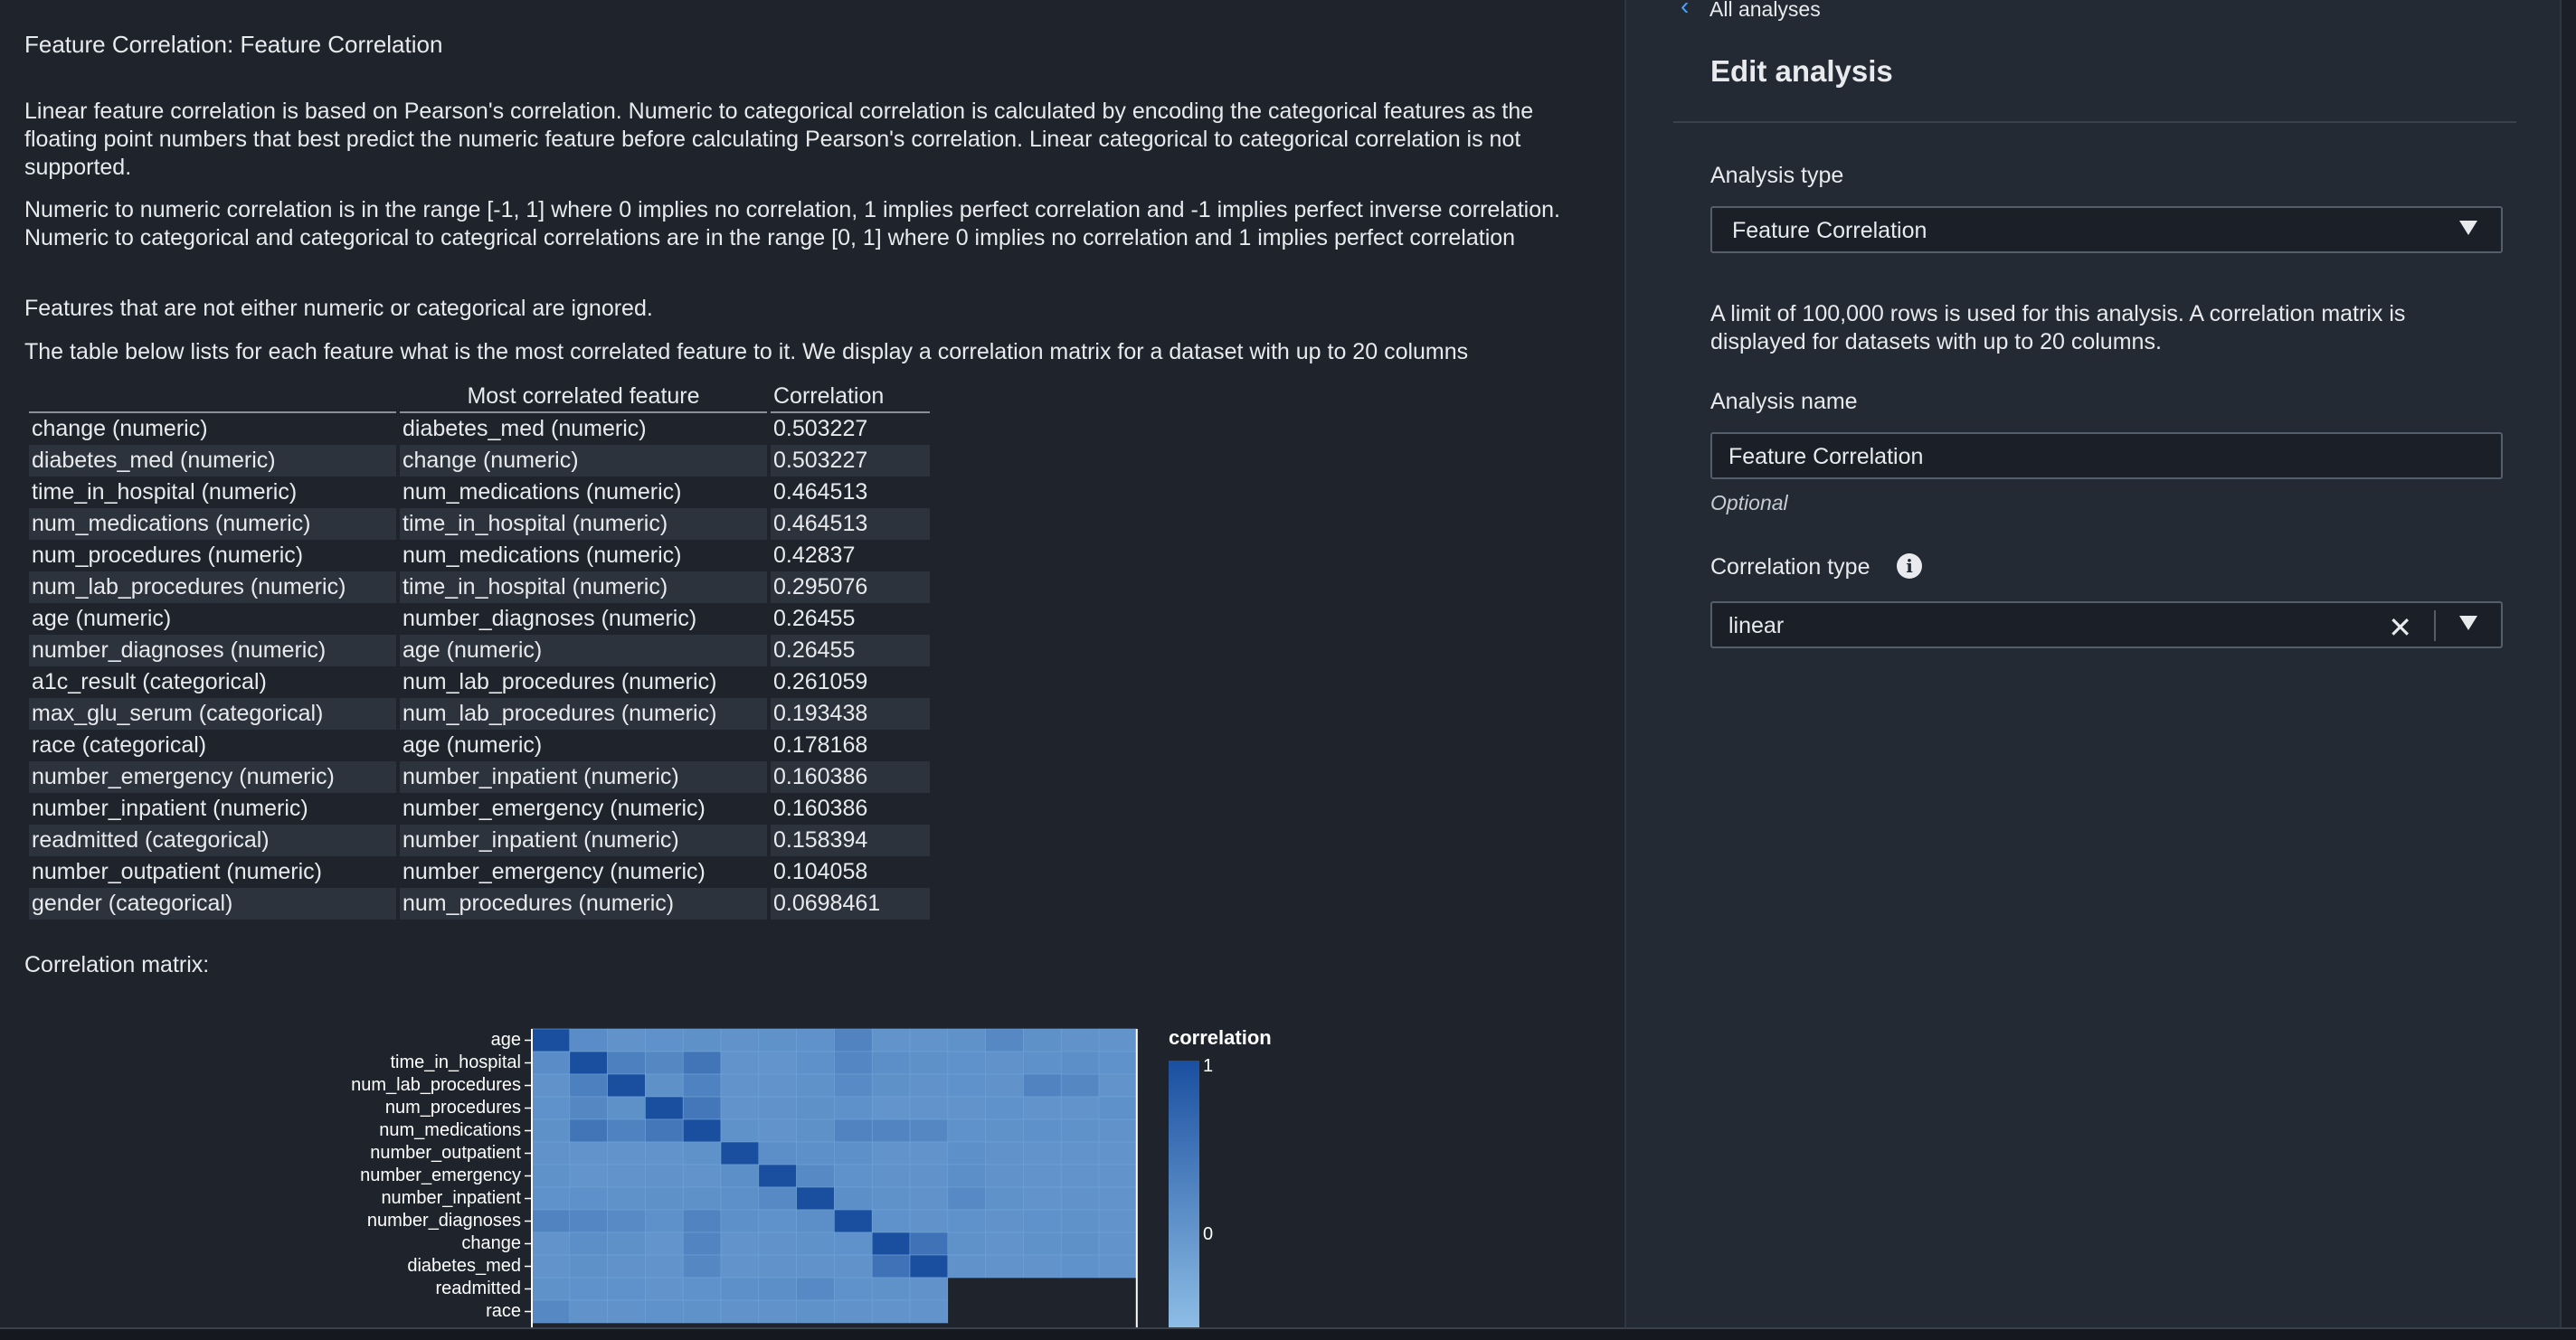 Image resolution: width=2576 pixels, height=1340 pixels. Describe the element at coordinates (1208, 1234) in the screenshot. I see `legend-tick-label: 0` at that location.